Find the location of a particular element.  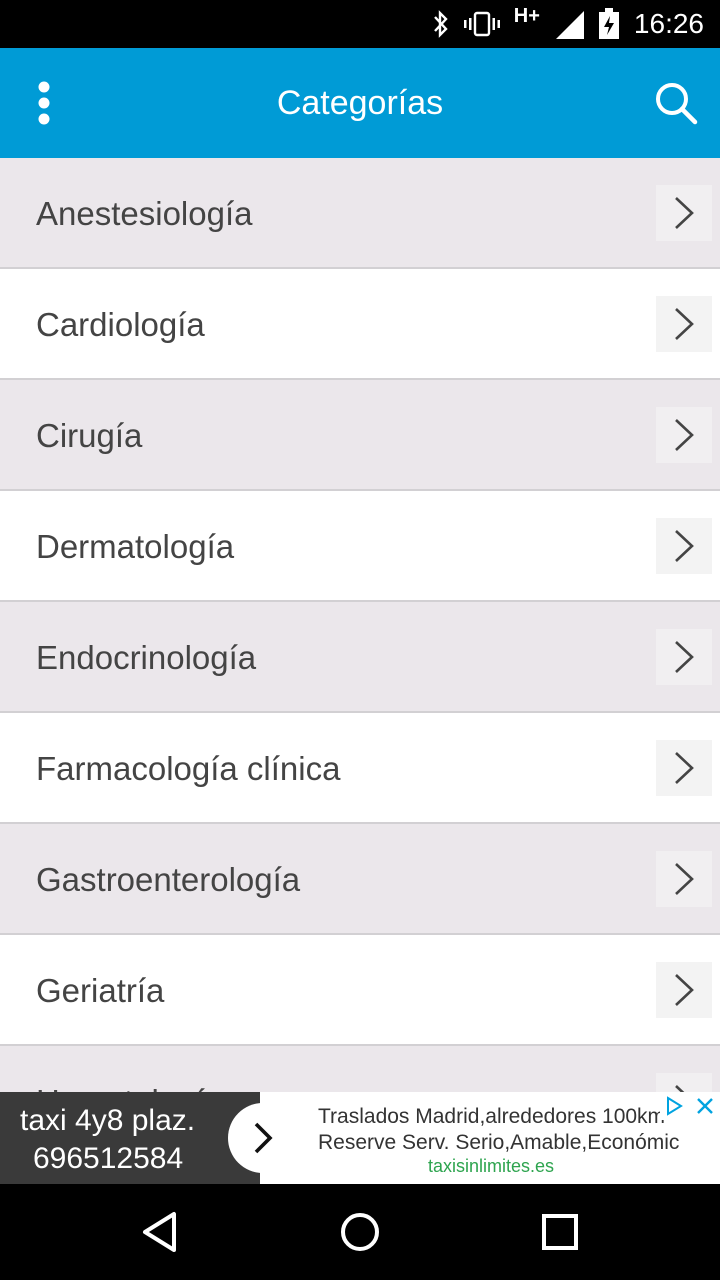

navigation-bar is located at coordinates (360, 1232).